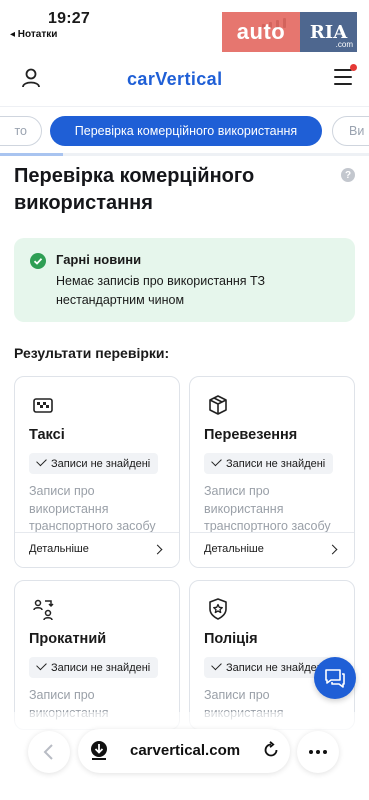 The height and width of the screenshot is (800, 369). I want to click on help-icon: ?, so click(348, 175).